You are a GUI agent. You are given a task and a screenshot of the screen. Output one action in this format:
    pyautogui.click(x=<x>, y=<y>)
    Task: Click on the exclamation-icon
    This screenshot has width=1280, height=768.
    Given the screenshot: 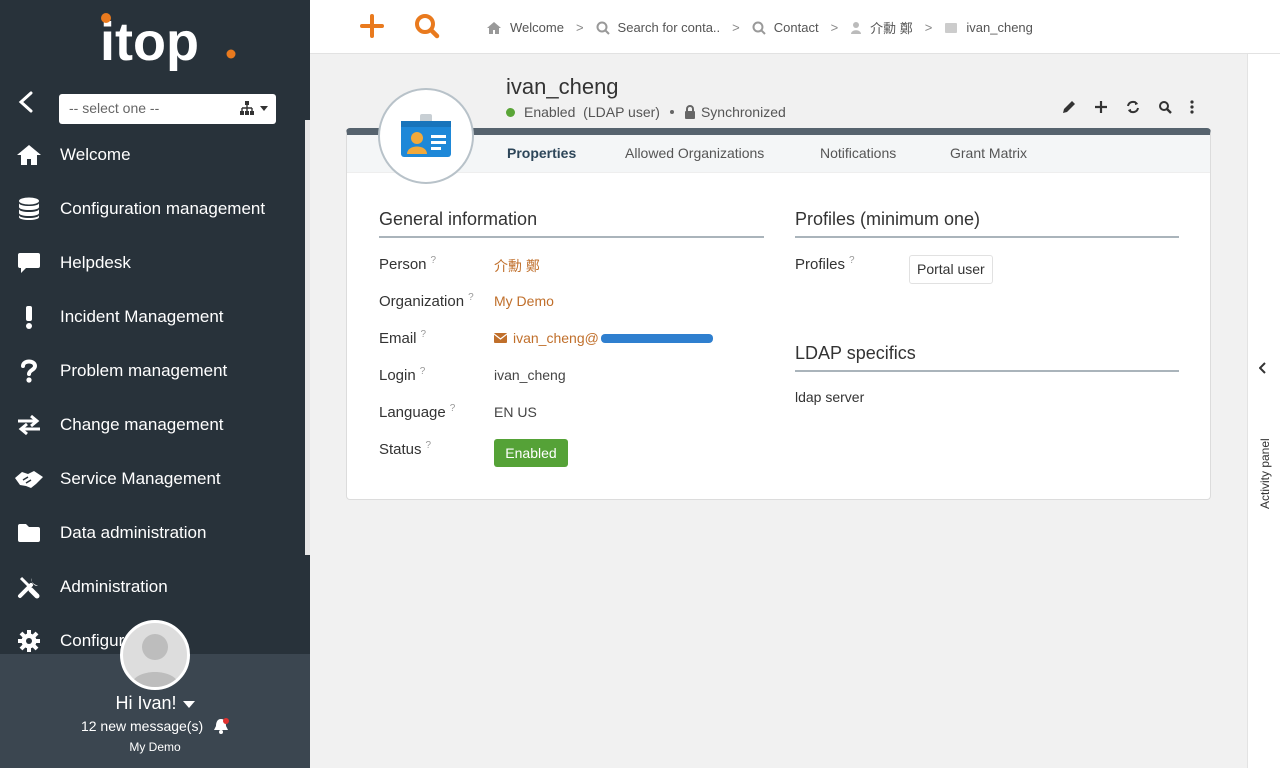 What is the action you would take?
    pyautogui.click(x=30, y=317)
    